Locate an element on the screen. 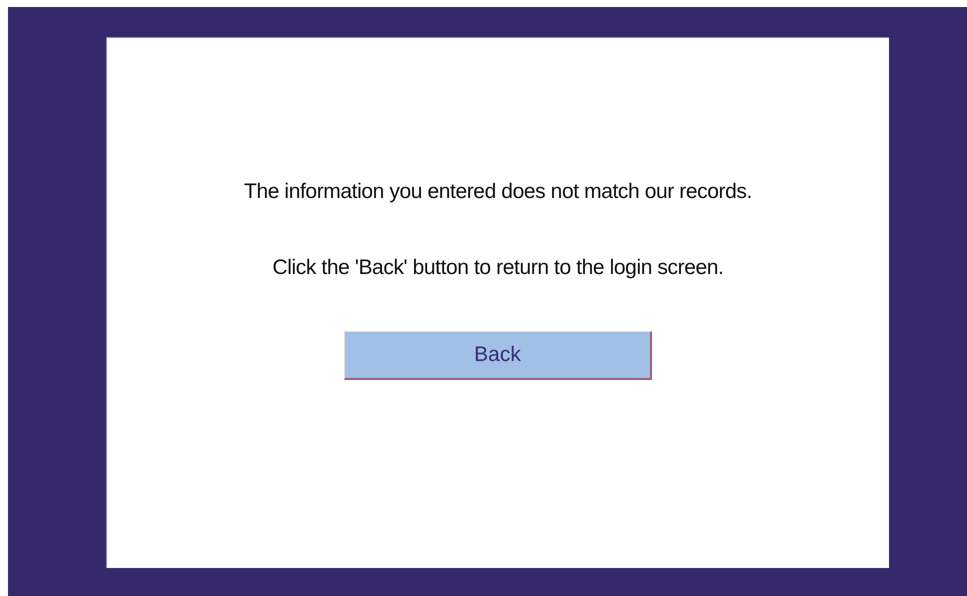  error-message: The information you entered does not match our records. is located at coordinates (498, 192).